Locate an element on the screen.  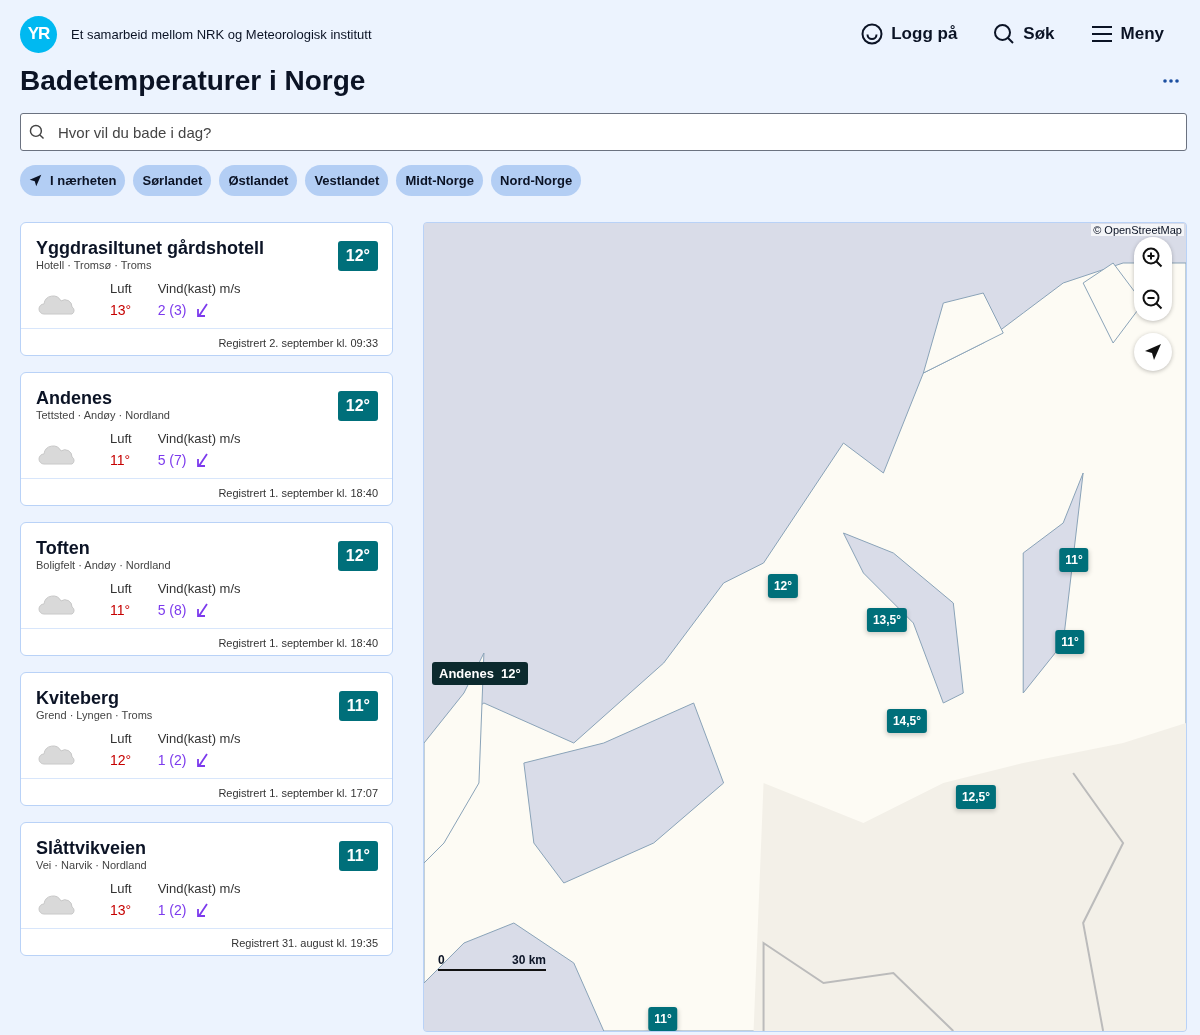
region-chip: Sørlandet is located at coordinates (172, 180).